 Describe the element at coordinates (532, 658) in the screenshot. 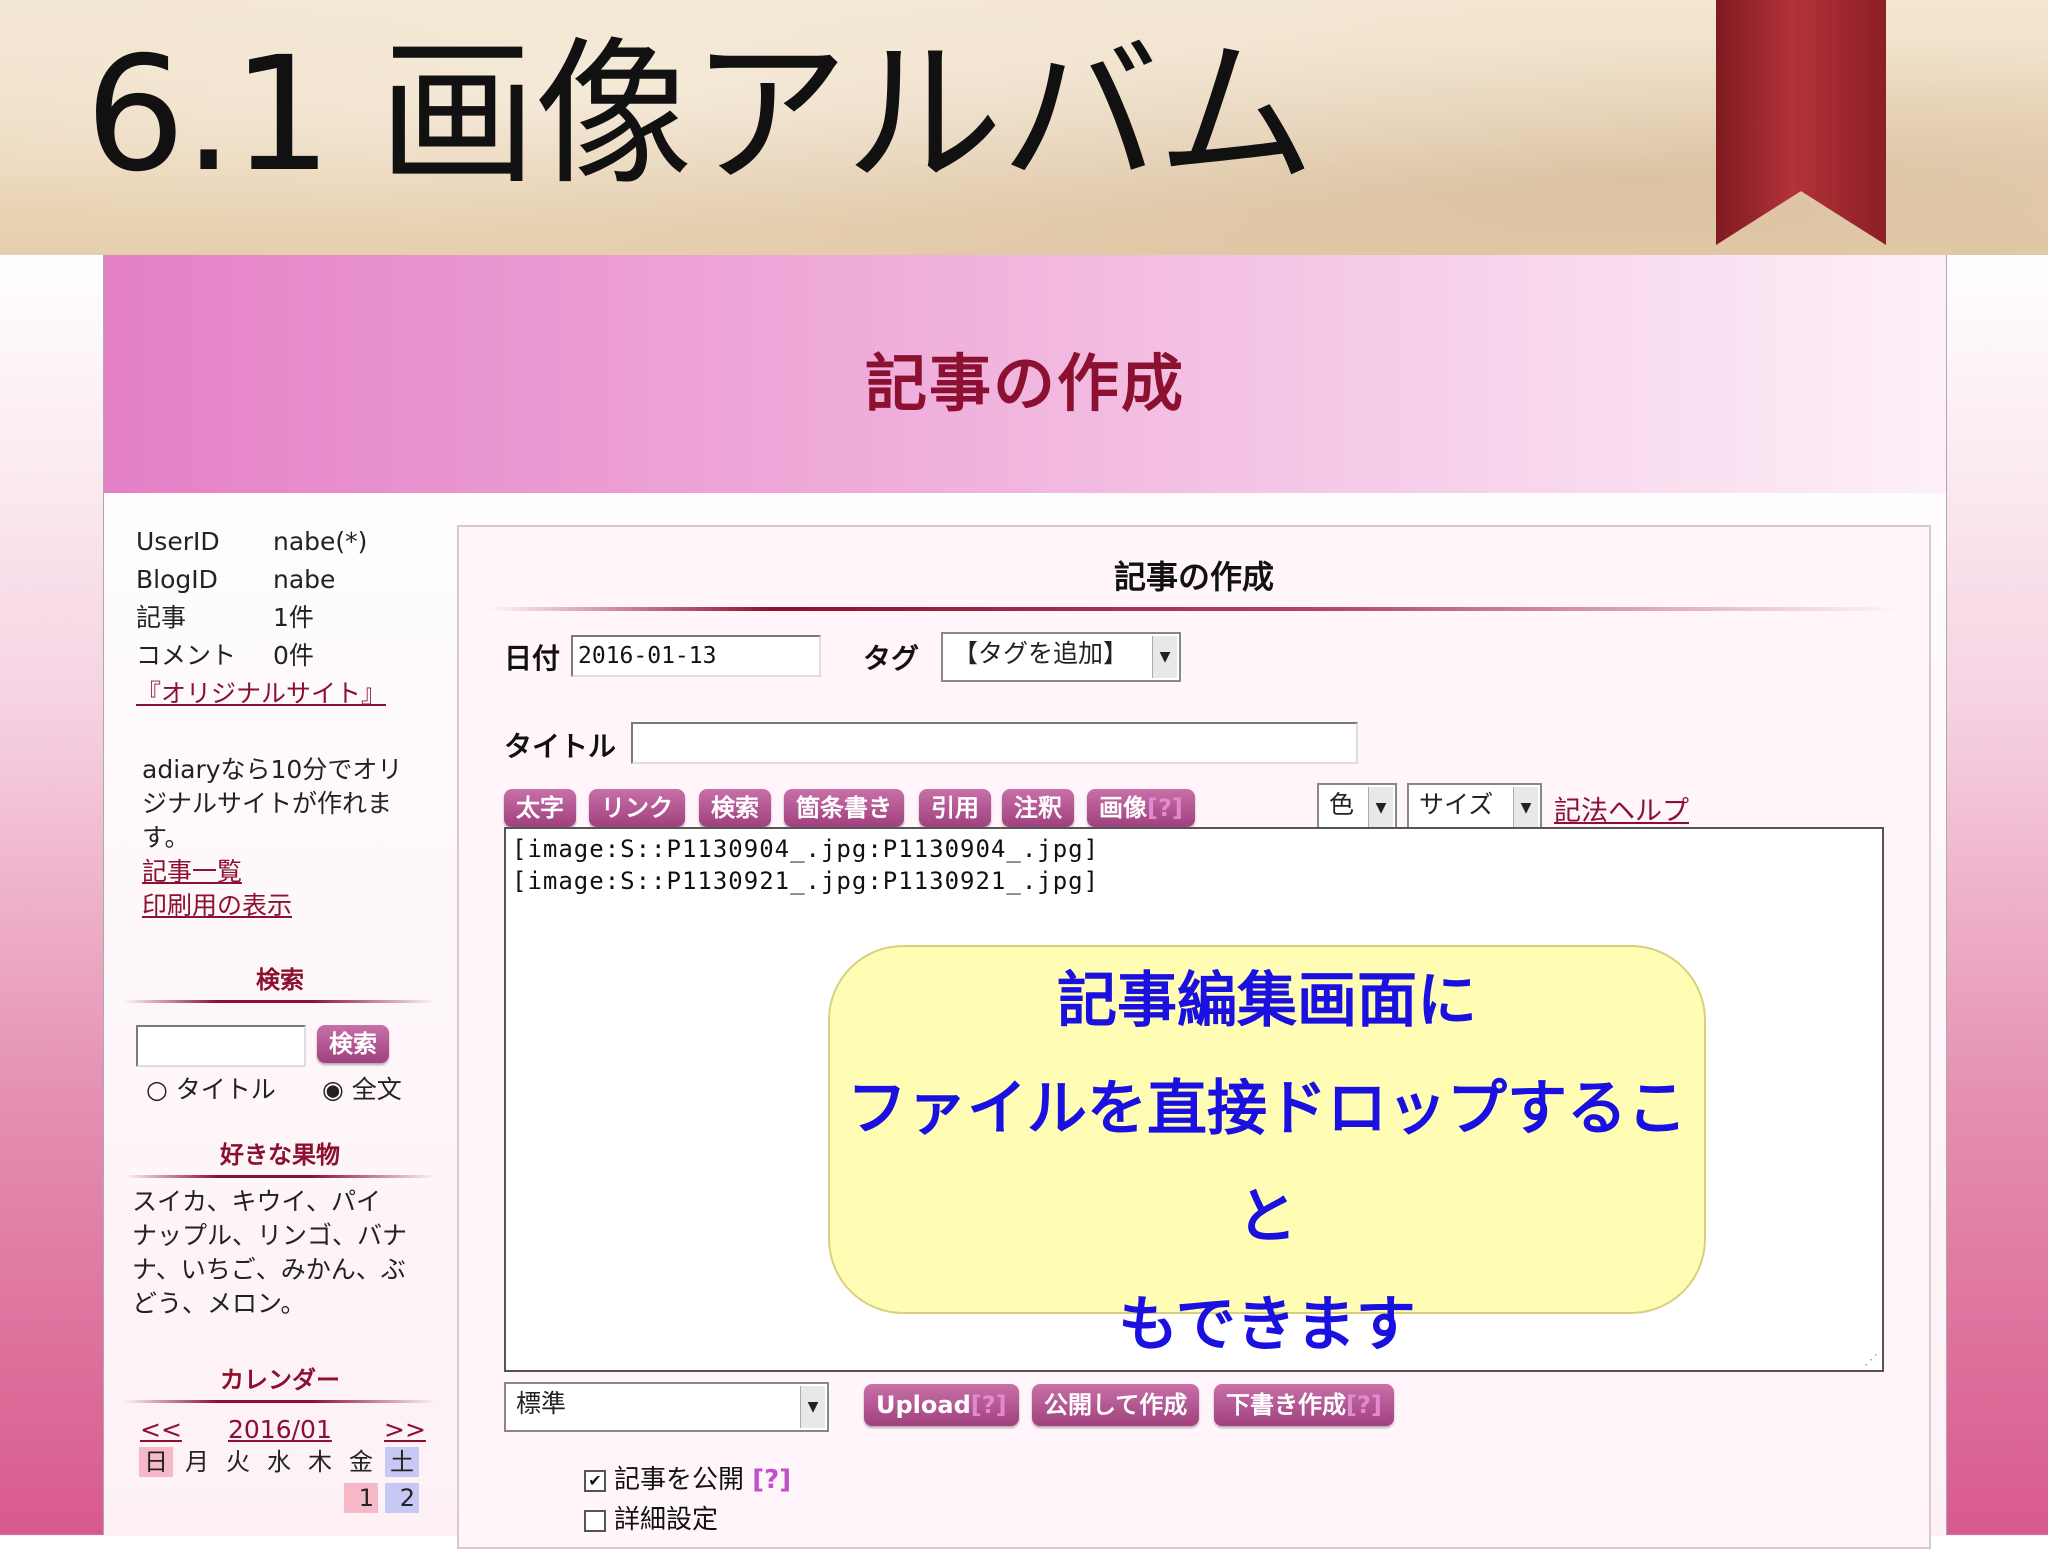

I see `date-label: 日付` at that location.